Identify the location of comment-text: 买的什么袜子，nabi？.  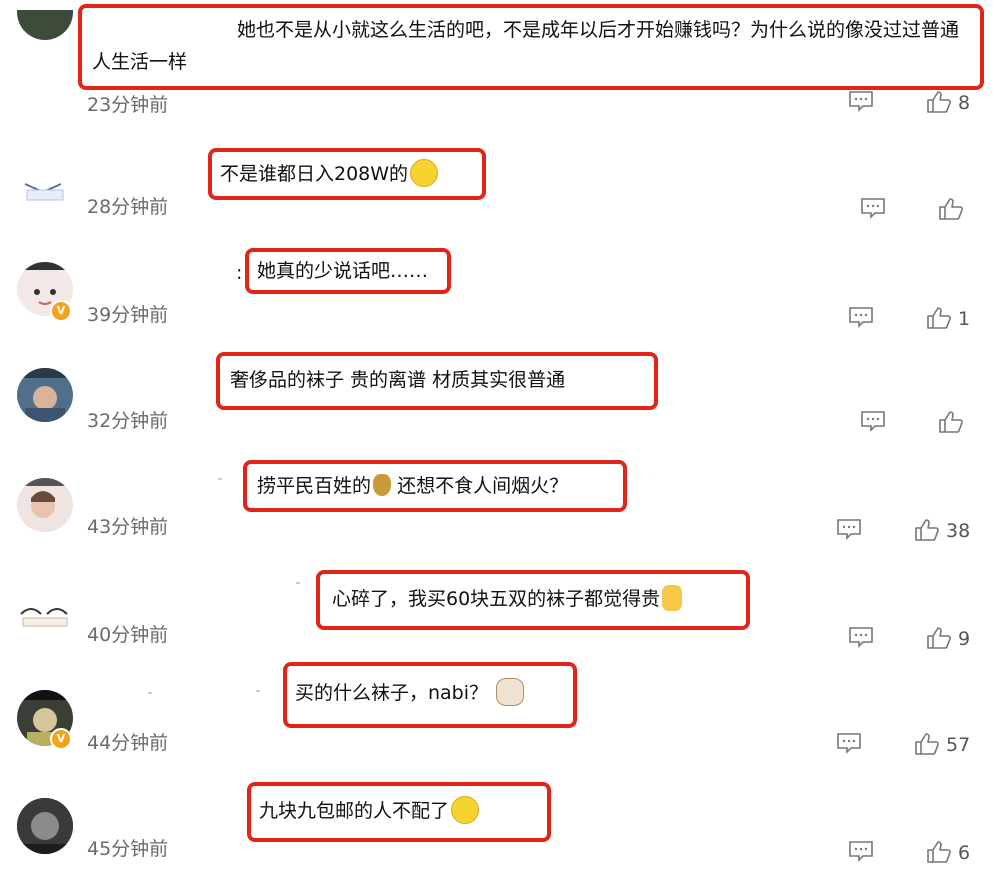
(392, 693).